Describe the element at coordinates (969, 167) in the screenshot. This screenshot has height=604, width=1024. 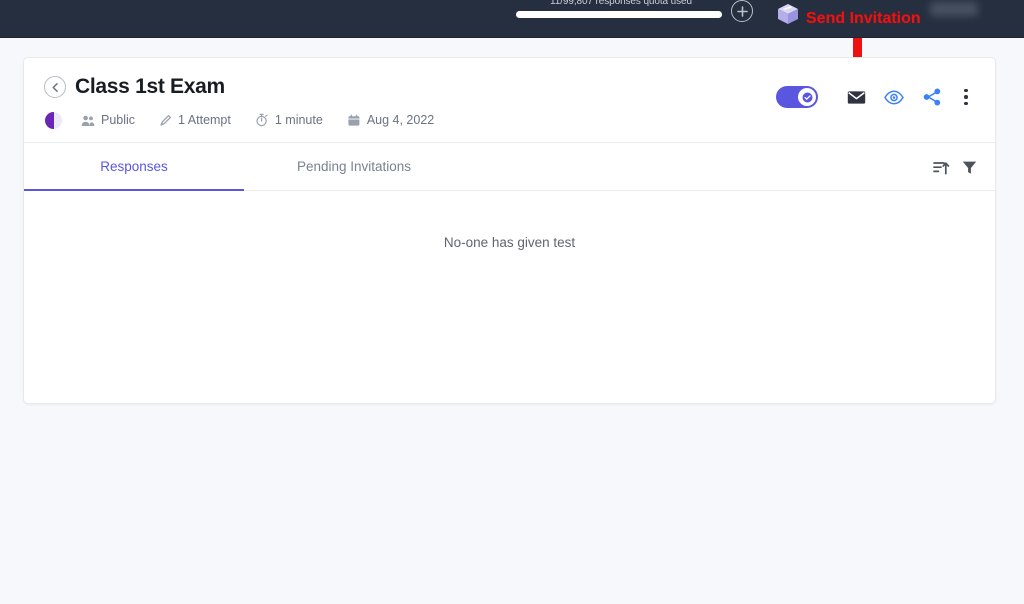
I see `filter-funnel-icon` at that location.